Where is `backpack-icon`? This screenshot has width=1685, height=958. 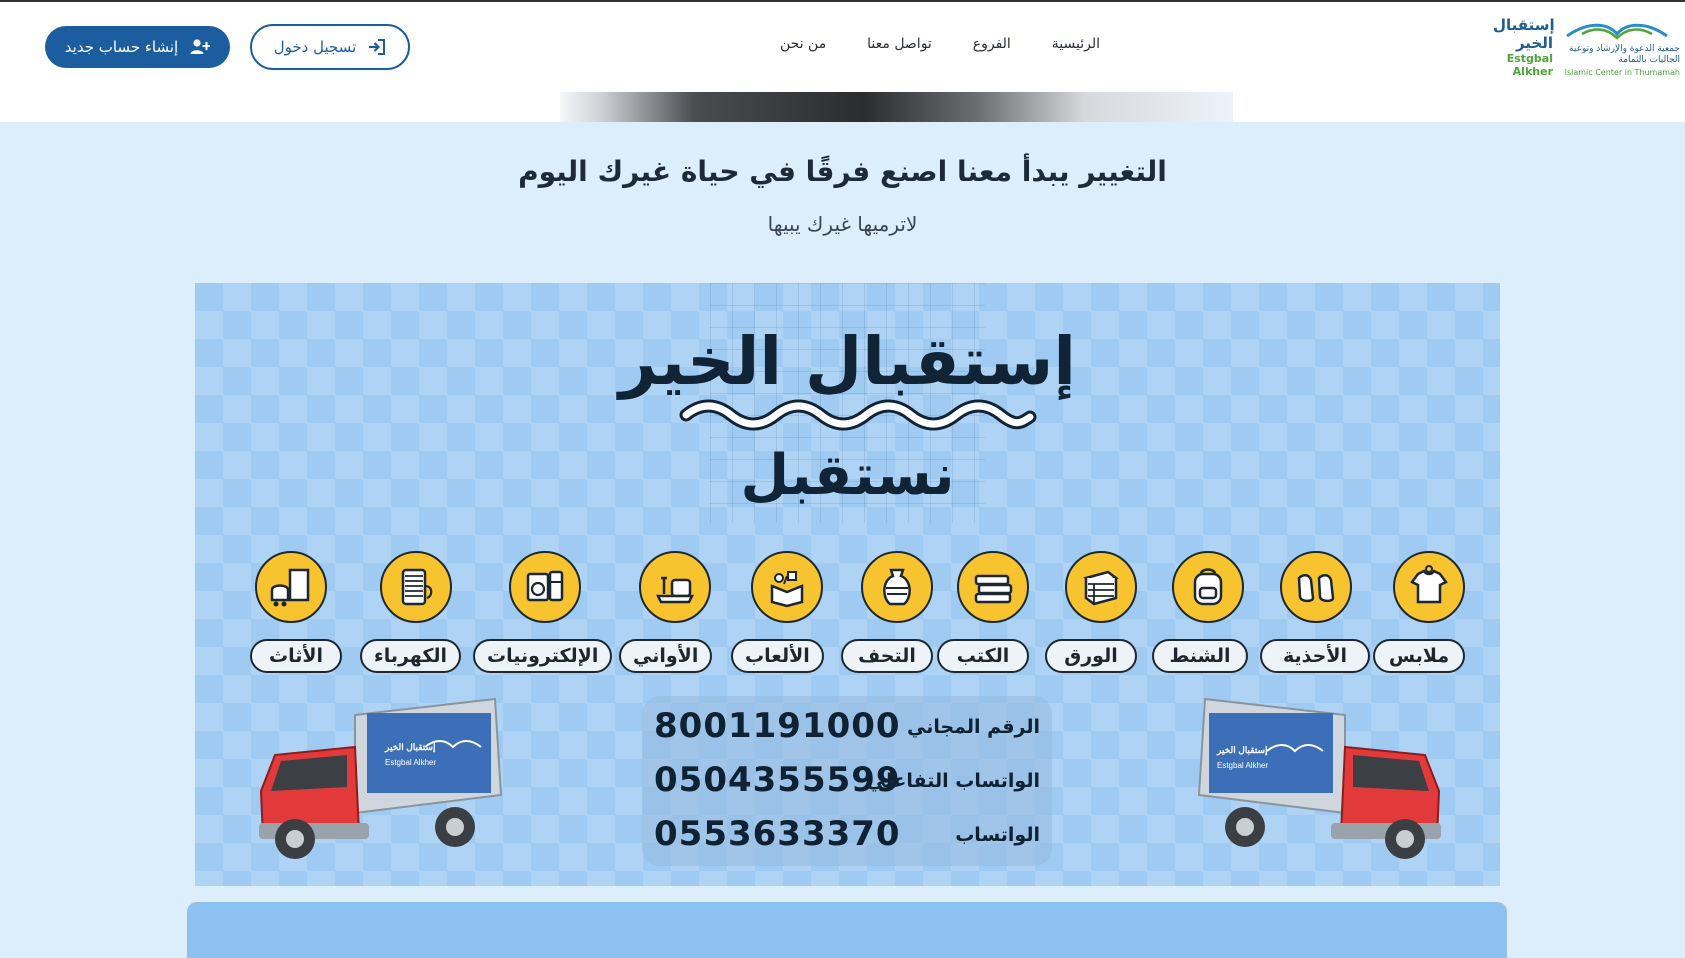
backpack-icon is located at coordinates (1208, 587).